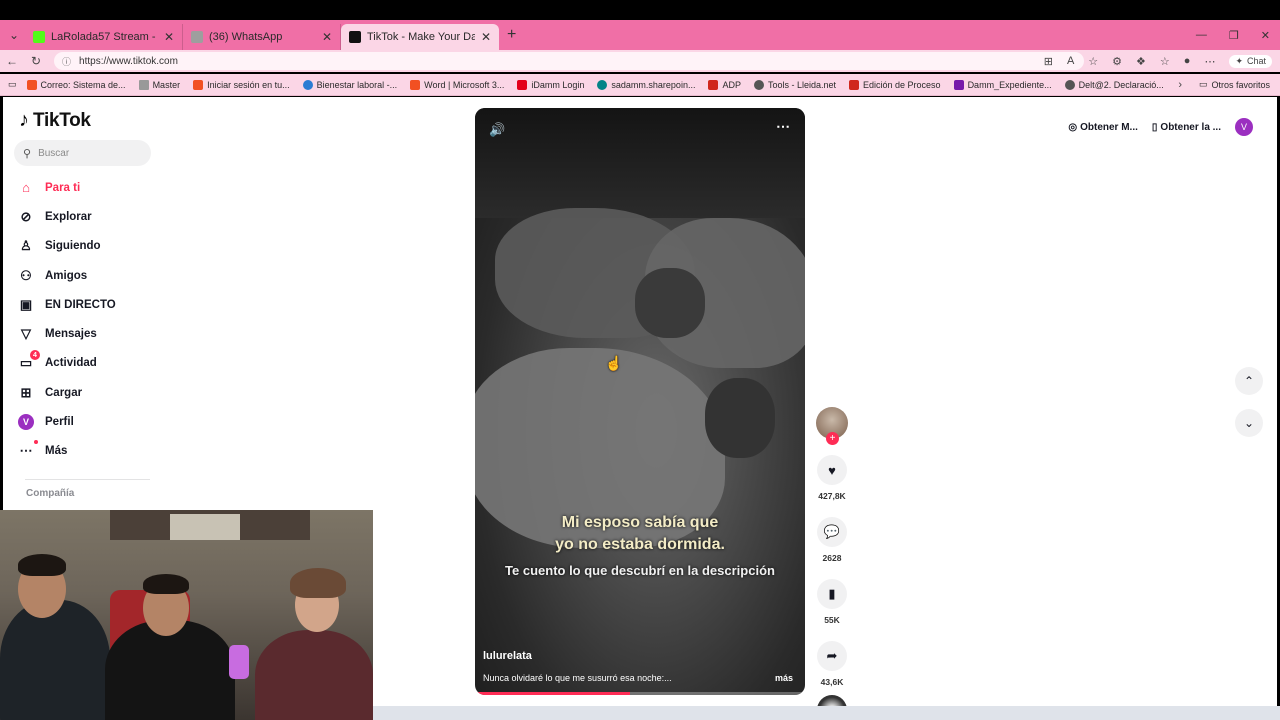 The width and height of the screenshot is (1280, 720). I want to click on sidebar-item-mas: ⋯ Más, so click(87, 451).